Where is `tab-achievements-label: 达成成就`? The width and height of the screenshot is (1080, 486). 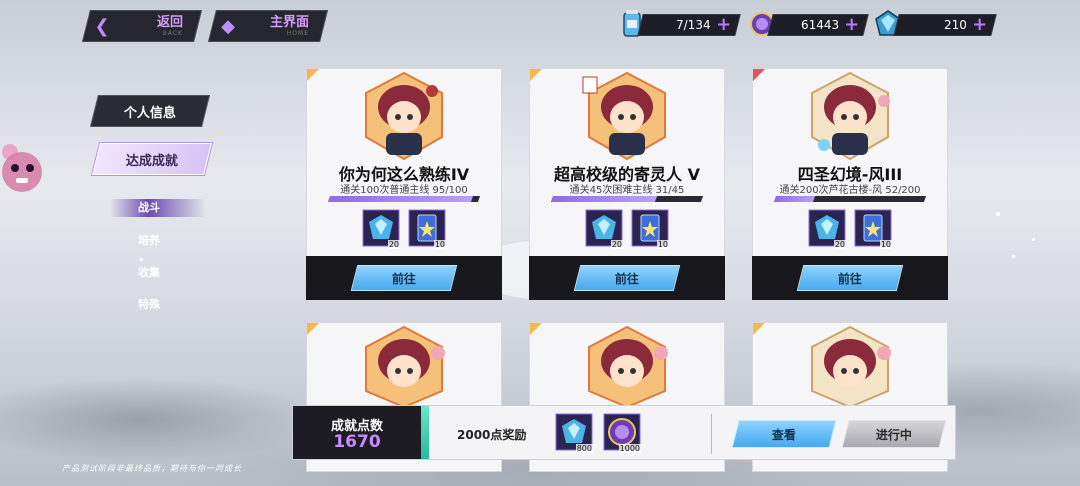 tab-achievements-label: 达成成就 is located at coordinates (151, 161).